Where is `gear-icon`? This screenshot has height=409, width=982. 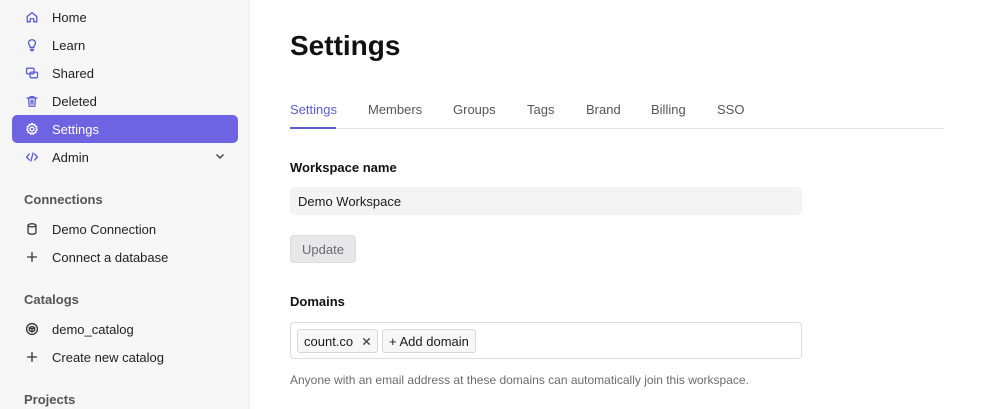 gear-icon is located at coordinates (32, 129).